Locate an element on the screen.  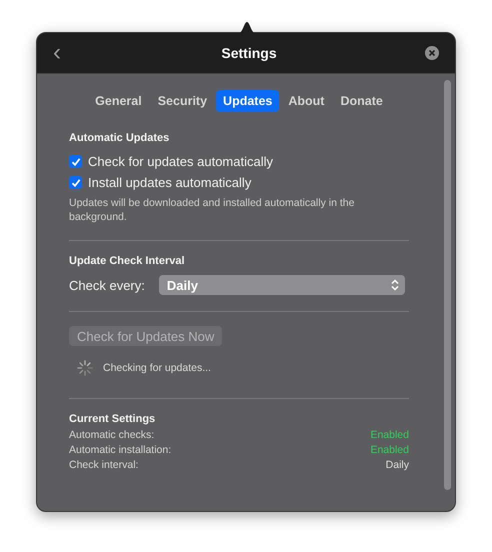
checkbox-label: Check for updates automatically is located at coordinates (180, 161).